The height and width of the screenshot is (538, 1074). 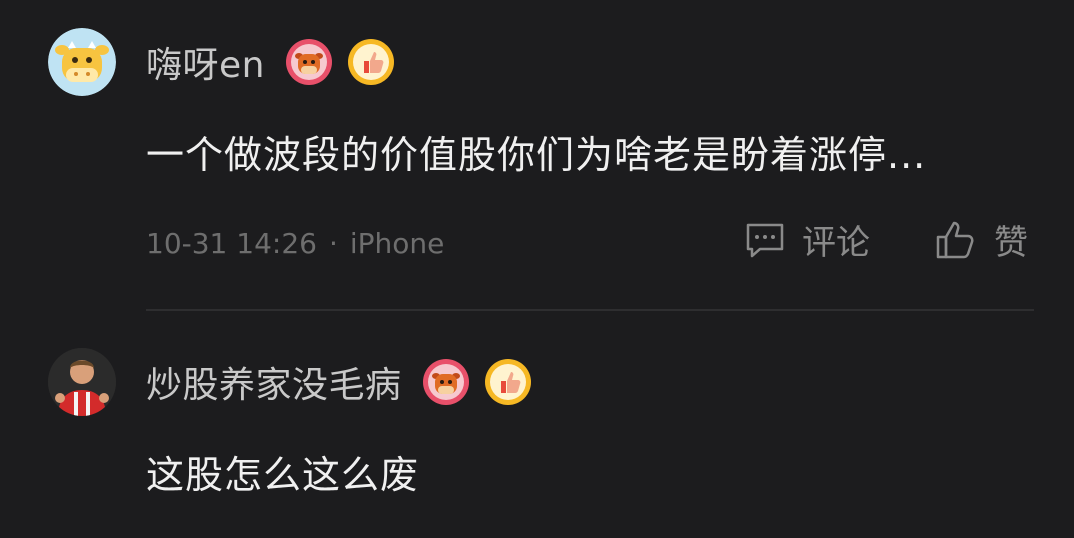 I want to click on username-row: 炒股养家没毛病, so click(x=339, y=382).